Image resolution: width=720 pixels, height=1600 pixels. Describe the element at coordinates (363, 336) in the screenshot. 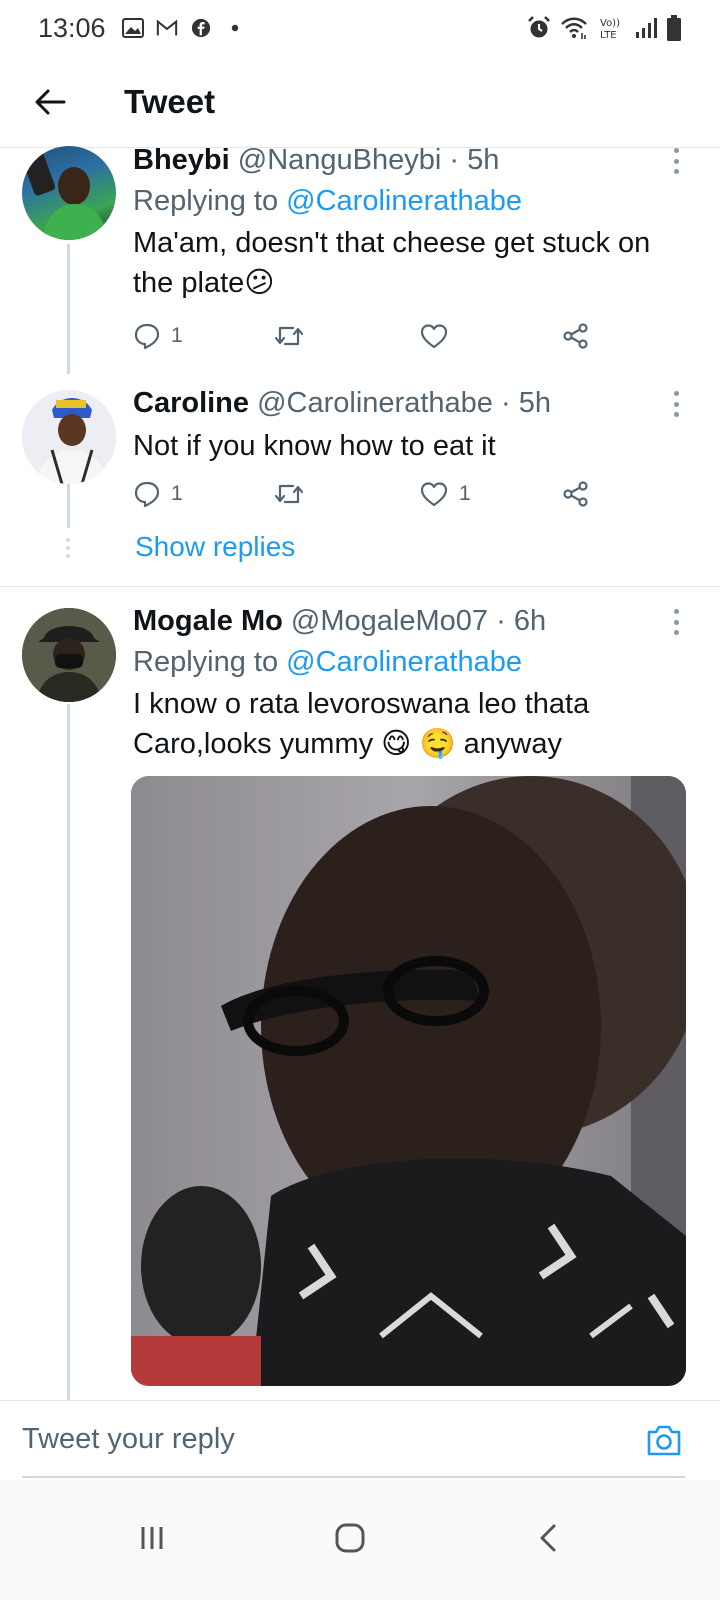

I see `tweet-actions: 1` at that location.